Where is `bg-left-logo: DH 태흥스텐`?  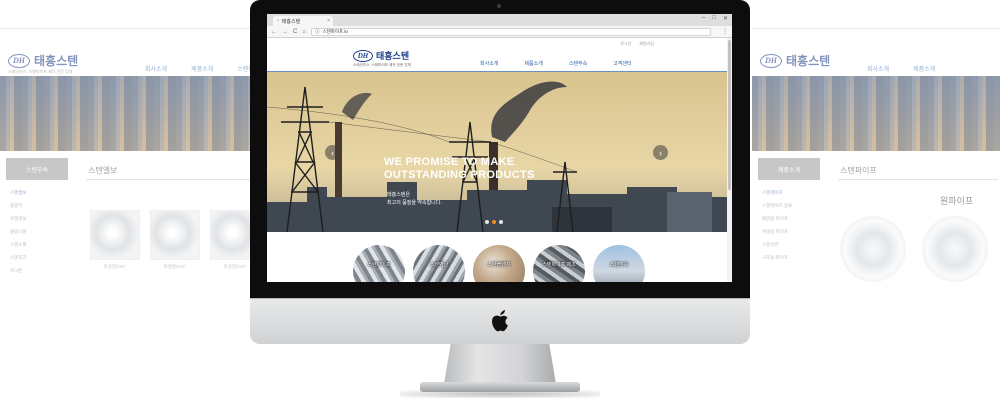 bg-left-logo: DH 태흥스텐 is located at coordinates (43, 60).